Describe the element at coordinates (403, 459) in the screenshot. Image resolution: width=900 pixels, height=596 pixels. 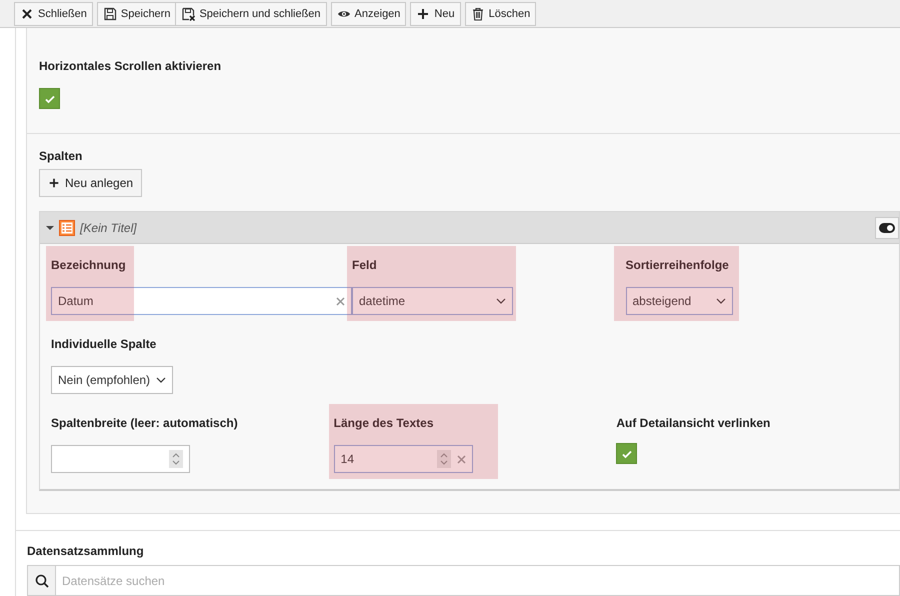
I see `number-field: 14` at that location.